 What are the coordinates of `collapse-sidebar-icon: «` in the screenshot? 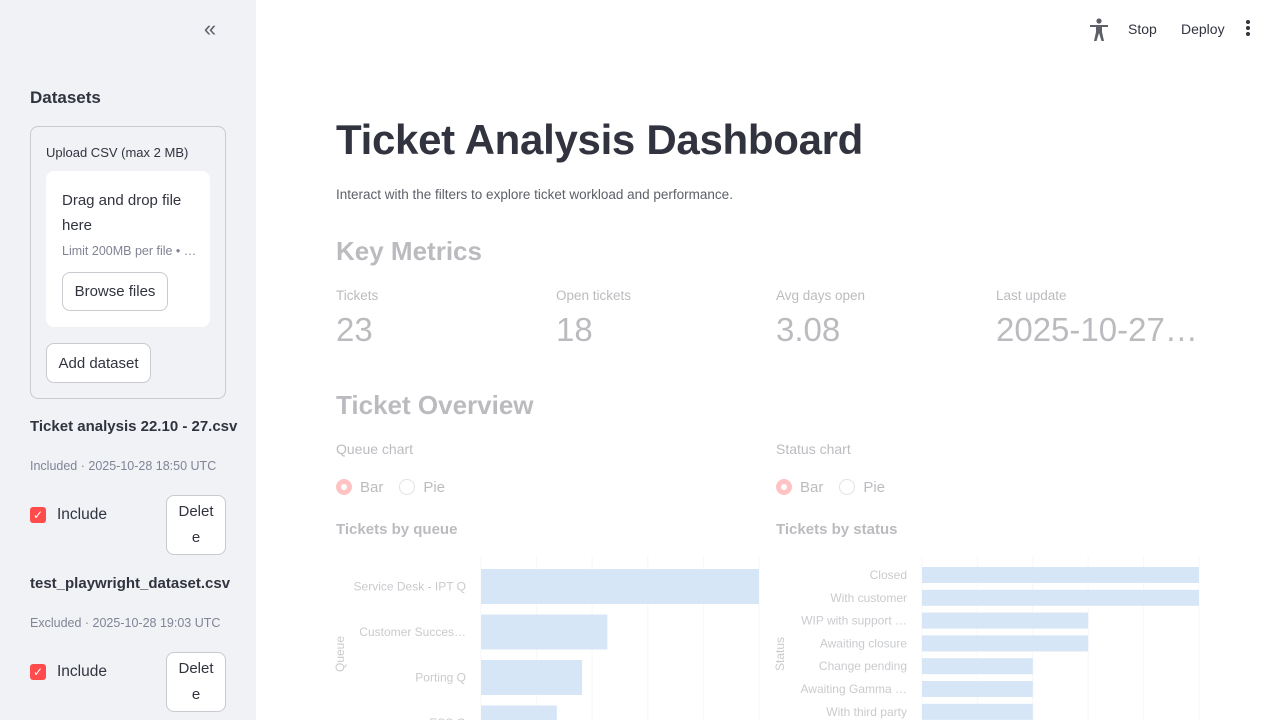 It's located at (210, 30).